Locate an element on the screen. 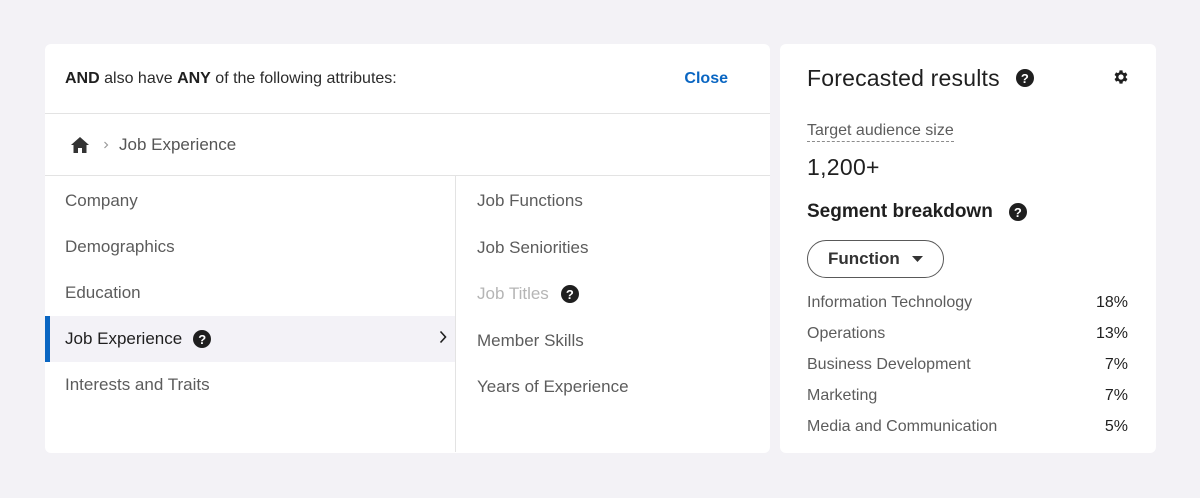  breakdown-row: Business Development 7% is located at coordinates (967, 364).